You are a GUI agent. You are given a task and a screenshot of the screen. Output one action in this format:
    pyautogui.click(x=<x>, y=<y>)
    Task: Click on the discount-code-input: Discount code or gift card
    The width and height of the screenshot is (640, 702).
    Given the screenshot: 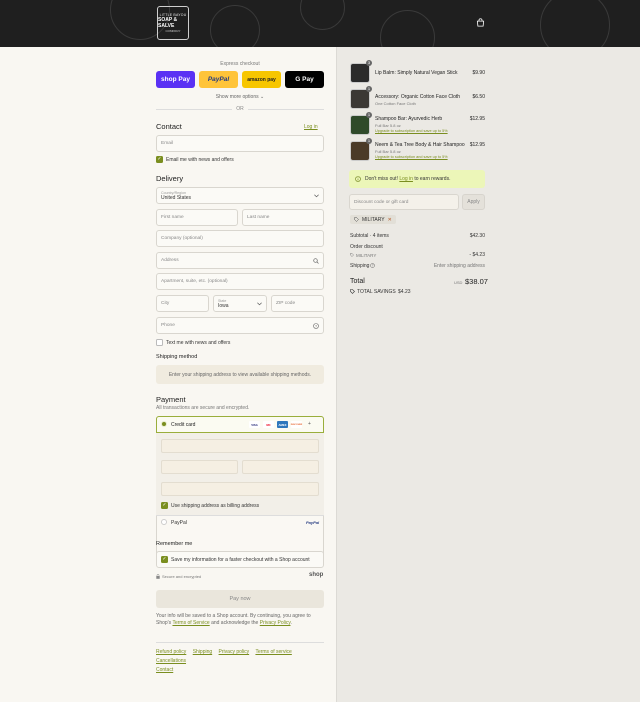 What is the action you would take?
    pyautogui.click(x=404, y=202)
    